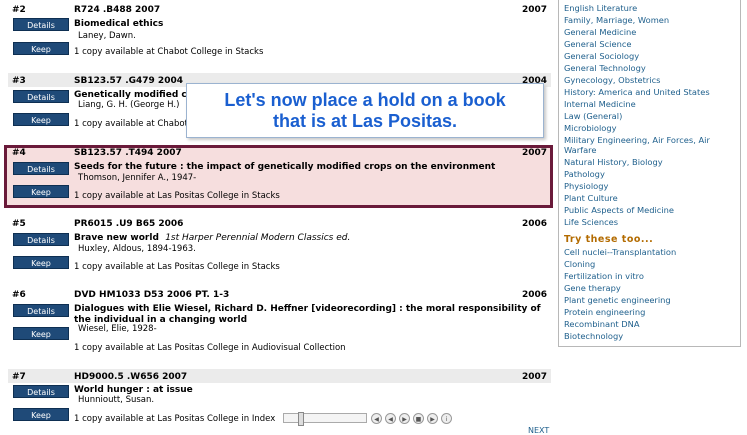 Image resolution: width=747 pixels, height=435 pixels. I want to click on record-author: Wiesel, Elie, 1928-, so click(117, 329).